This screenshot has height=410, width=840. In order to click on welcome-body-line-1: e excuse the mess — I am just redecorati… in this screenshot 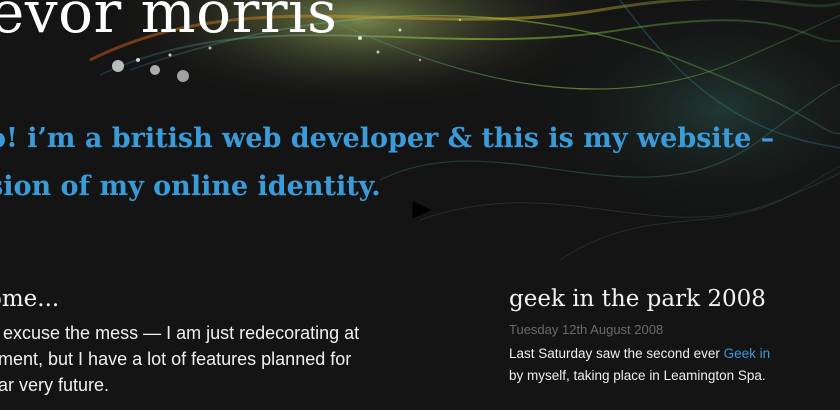, I will do `click(180, 333)`.